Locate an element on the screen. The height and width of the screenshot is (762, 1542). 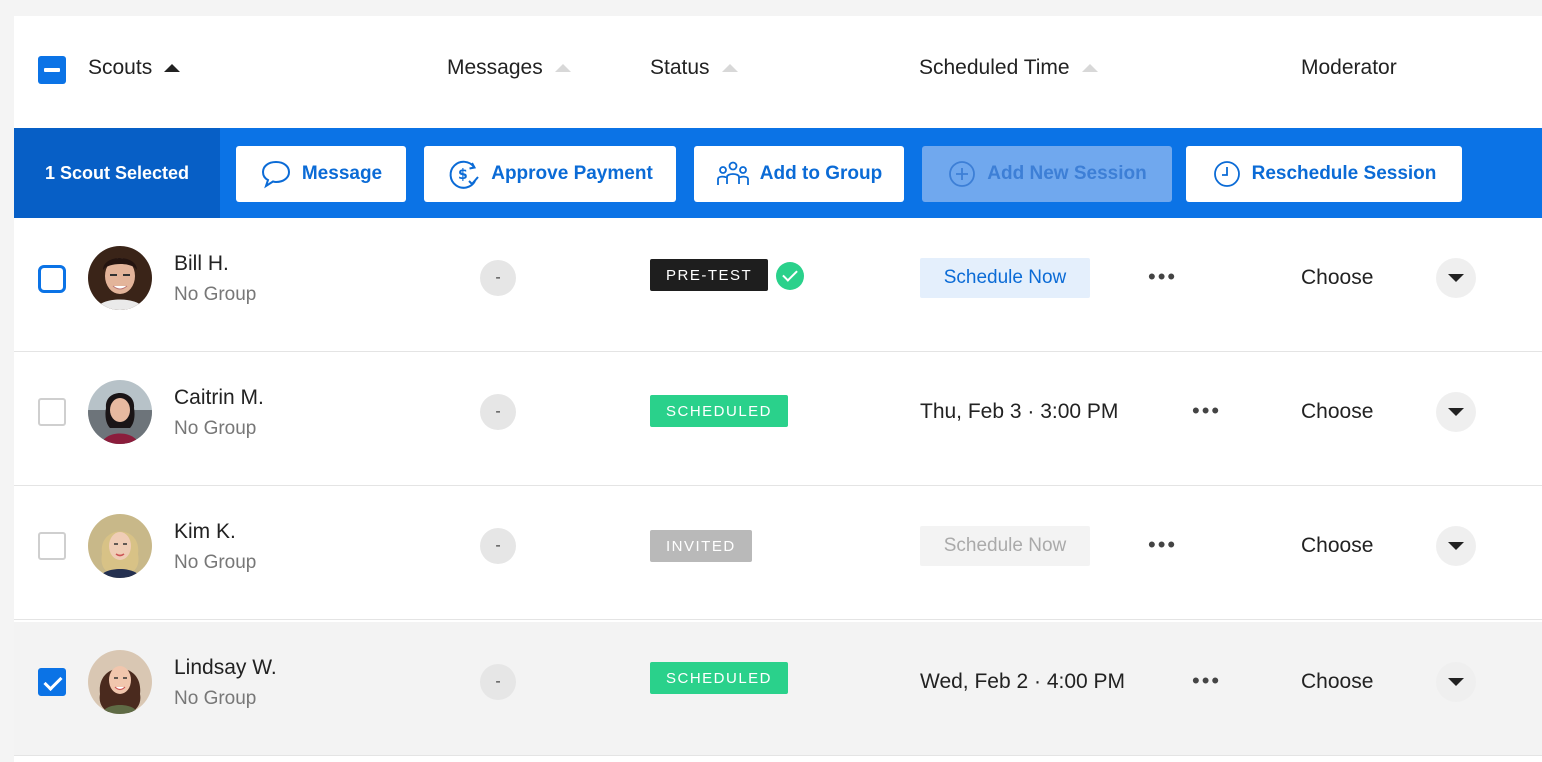
add-to-group-button-label: Add to Group is located at coordinates (821, 173).